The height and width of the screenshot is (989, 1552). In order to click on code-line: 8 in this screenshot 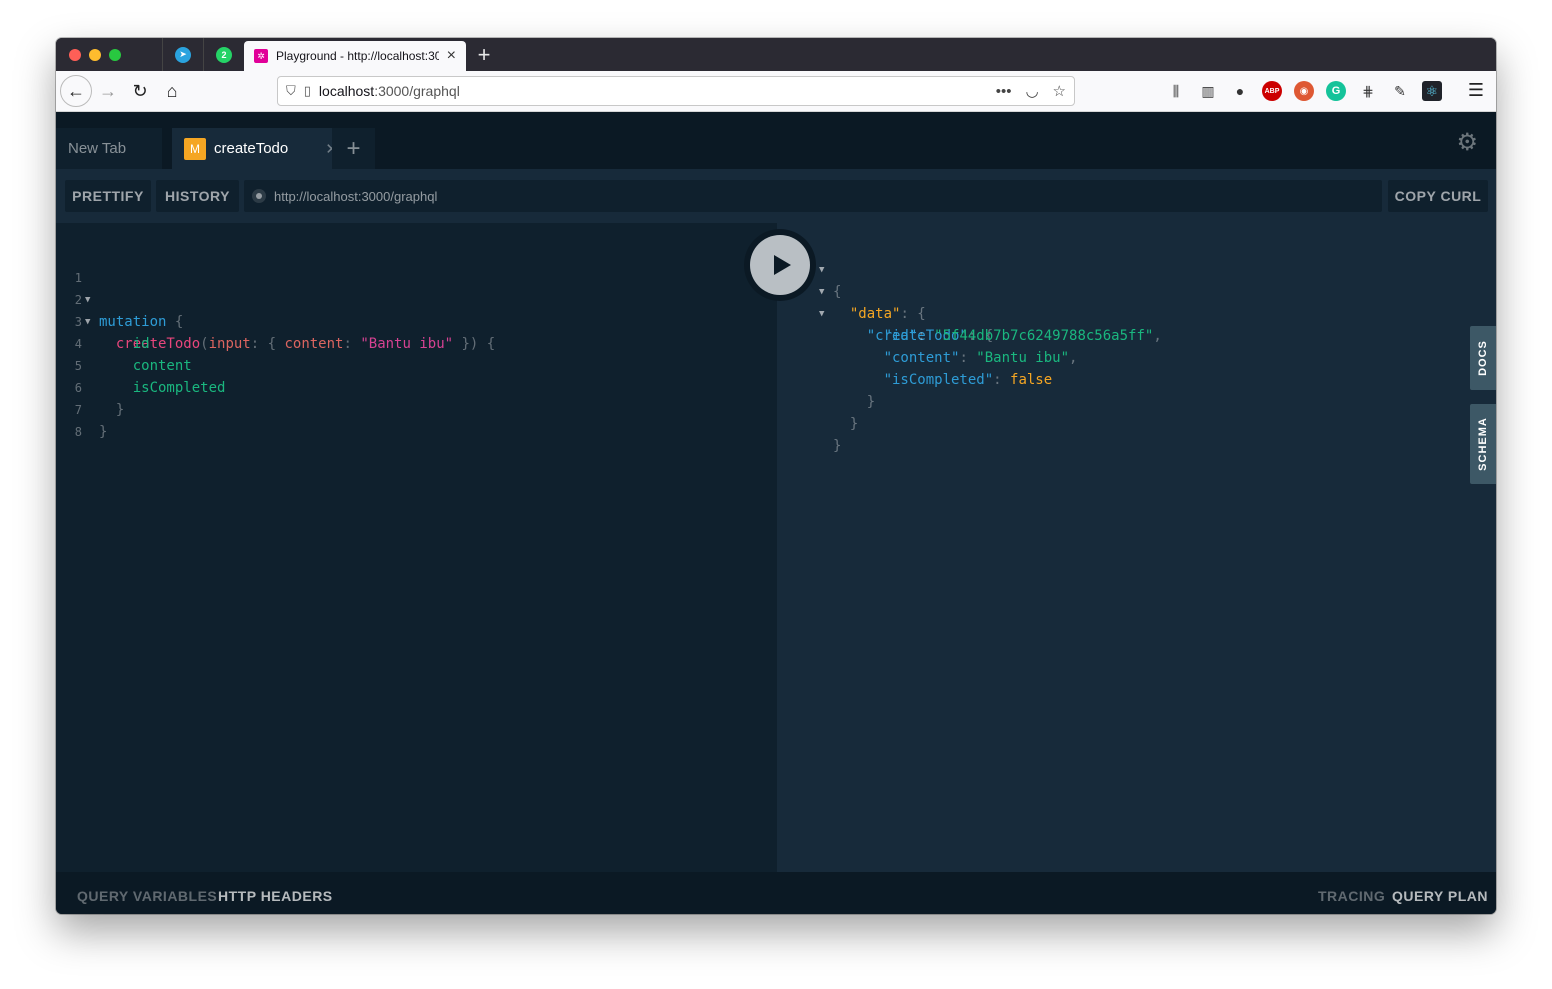, I will do `click(78, 432)`.